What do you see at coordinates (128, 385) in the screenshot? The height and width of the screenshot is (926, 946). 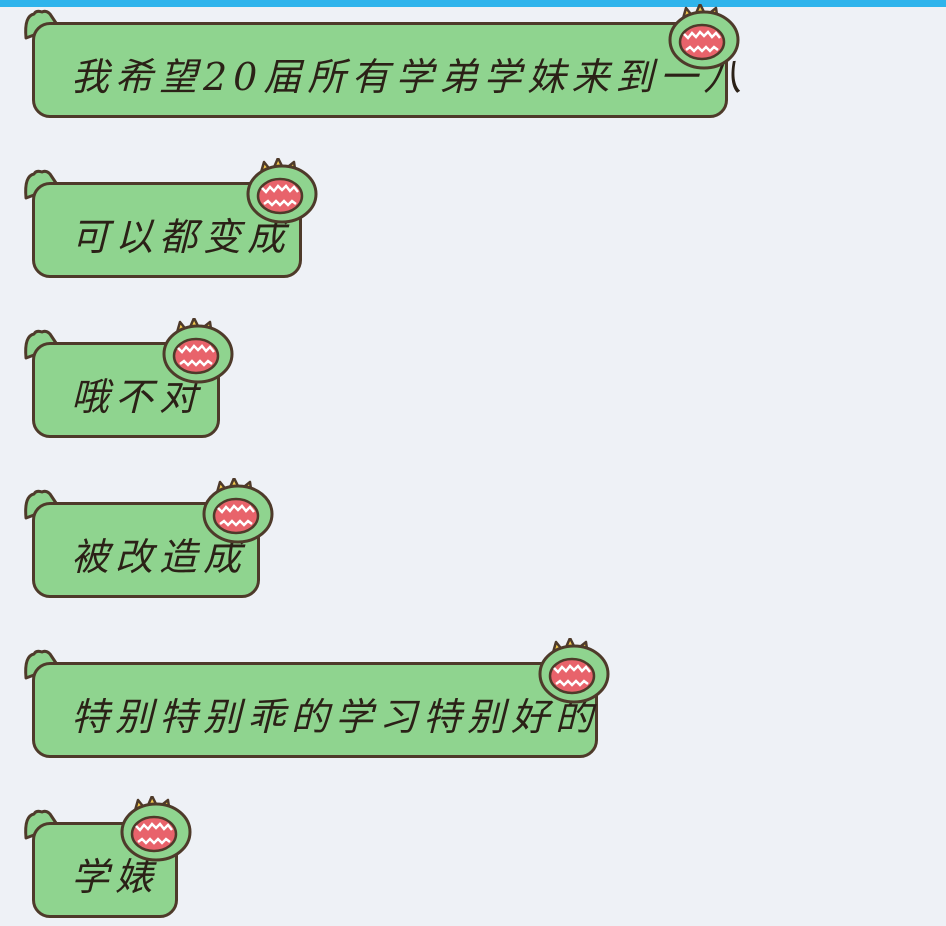 I see `chat-bubble: 哦不对` at bounding box center [128, 385].